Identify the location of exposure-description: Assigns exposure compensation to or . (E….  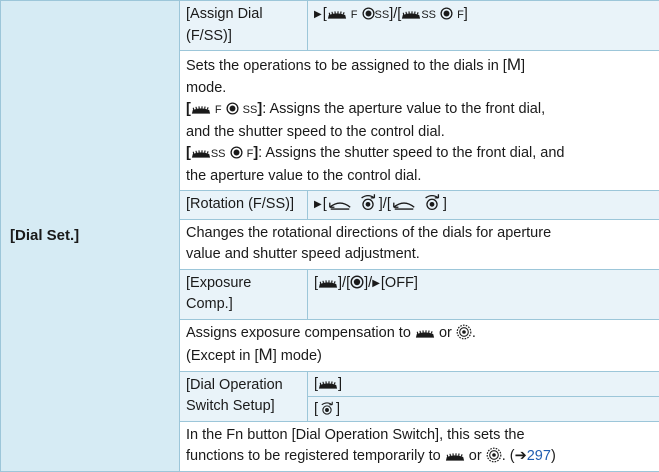
(419, 345).